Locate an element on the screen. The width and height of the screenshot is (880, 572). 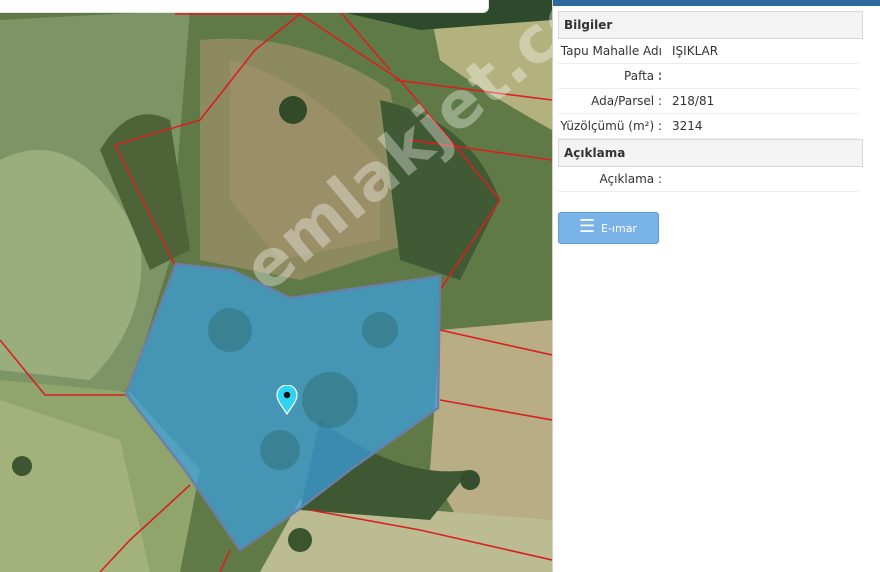
search-bar is located at coordinates (244, 6).